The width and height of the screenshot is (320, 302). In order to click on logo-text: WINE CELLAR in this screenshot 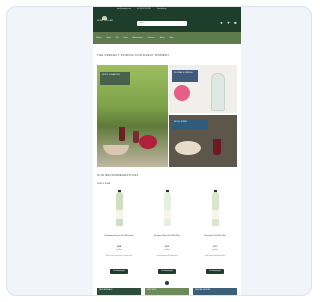, I will do `click(105, 21)`.